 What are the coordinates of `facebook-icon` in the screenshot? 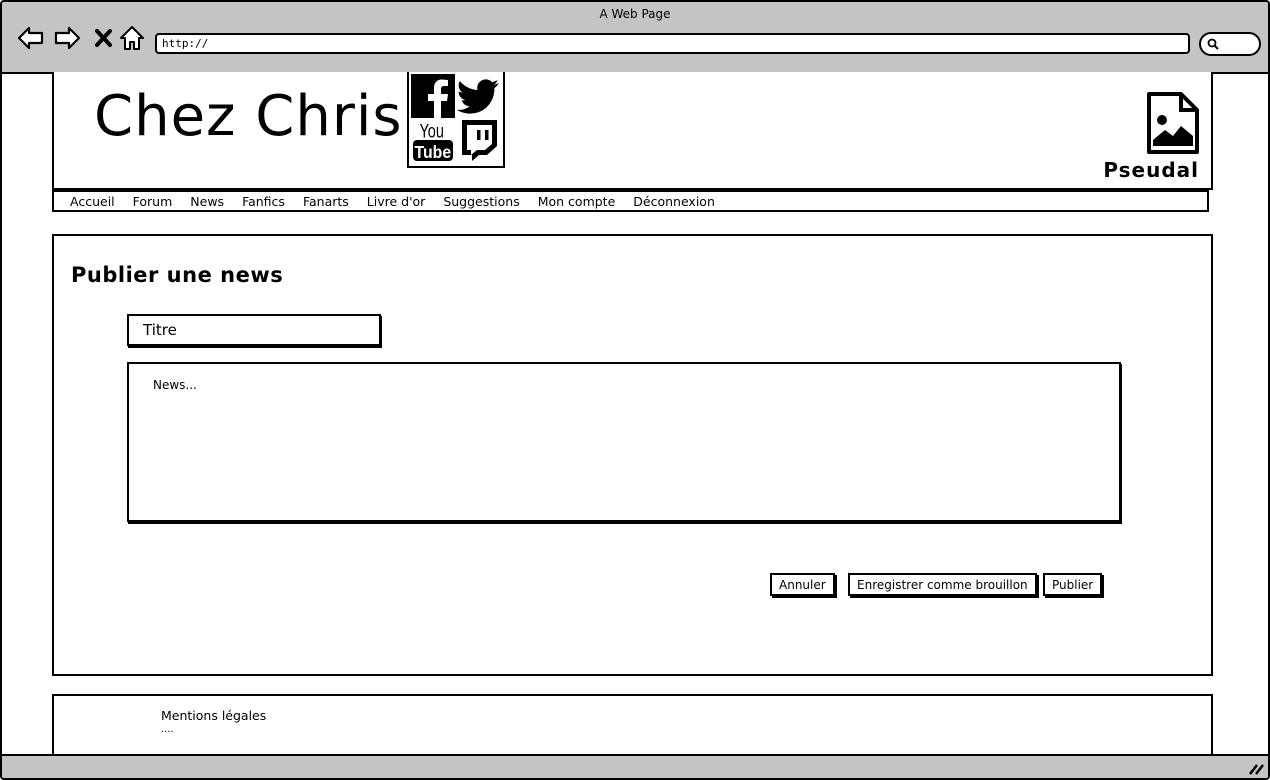 It's located at (433, 96).